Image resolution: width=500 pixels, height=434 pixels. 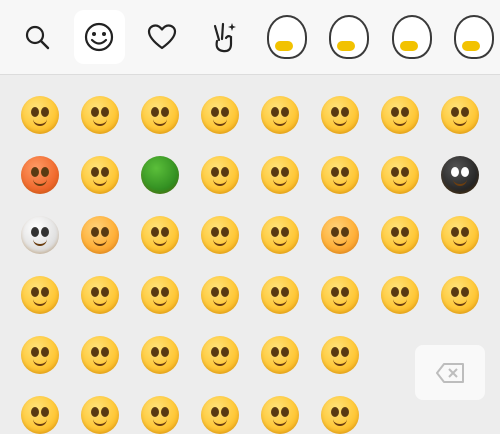 What do you see at coordinates (100, 115) in the screenshot?
I see `emoji-crying-loud-icon` at bounding box center [100, 115].